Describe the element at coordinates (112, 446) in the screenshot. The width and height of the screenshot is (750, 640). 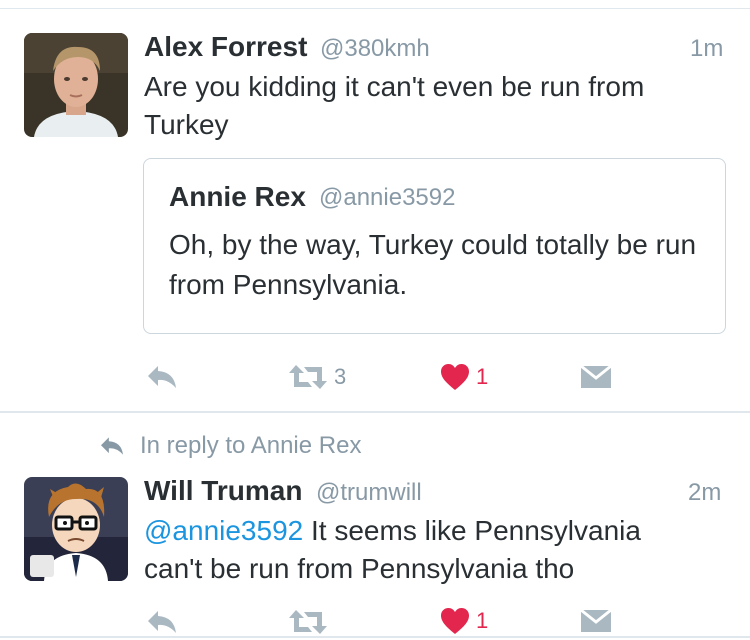
I see `reply-context-icon` at that location.